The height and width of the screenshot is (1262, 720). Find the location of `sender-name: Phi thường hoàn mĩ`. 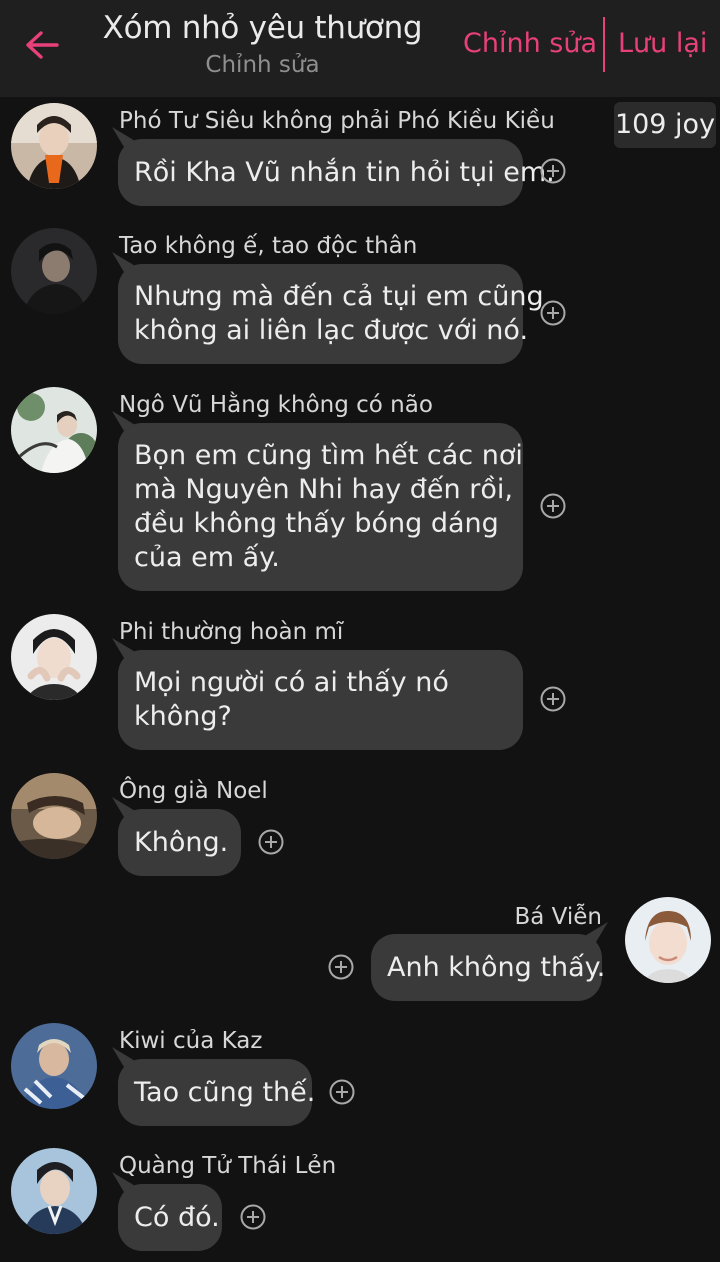

sender-name: Phi thường hoàn mĩ is located at coordinates (231, 632).